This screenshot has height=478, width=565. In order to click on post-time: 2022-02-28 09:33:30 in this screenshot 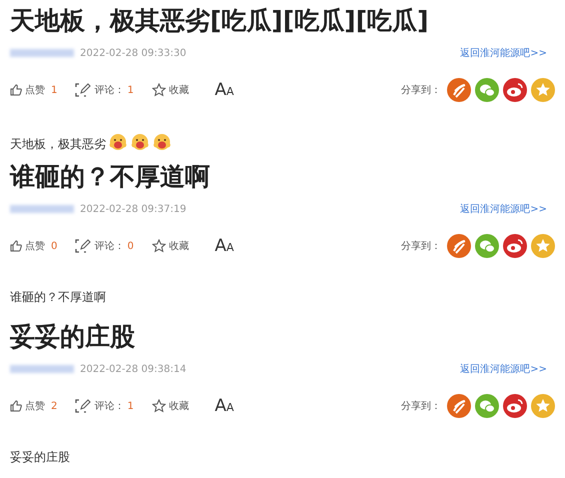, I will do `click(133, 53)`.